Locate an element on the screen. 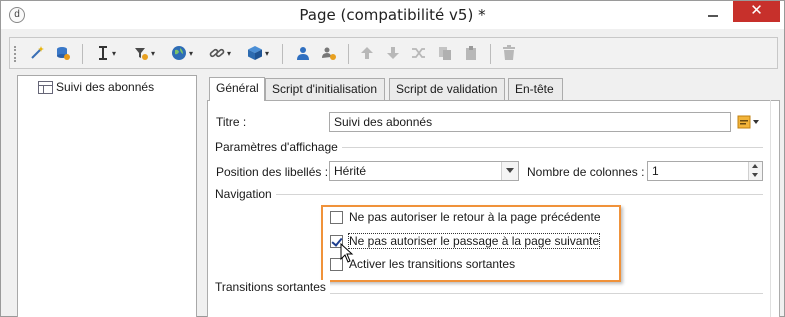 The image size is (785, 317). link-button: ▾ is located at coordinates (220, 53).